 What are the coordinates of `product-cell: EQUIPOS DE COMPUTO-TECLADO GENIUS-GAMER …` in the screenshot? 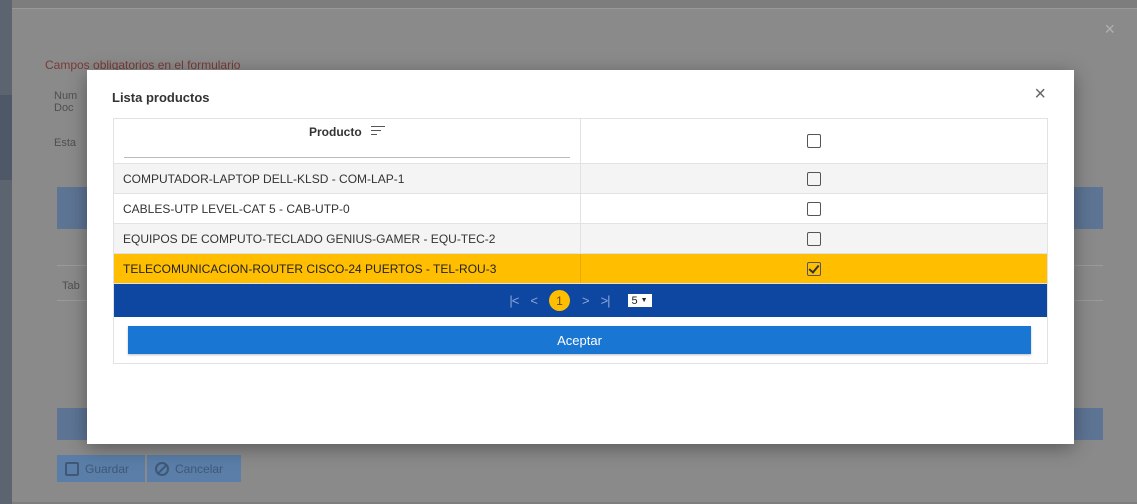 It's located at (347, 238).